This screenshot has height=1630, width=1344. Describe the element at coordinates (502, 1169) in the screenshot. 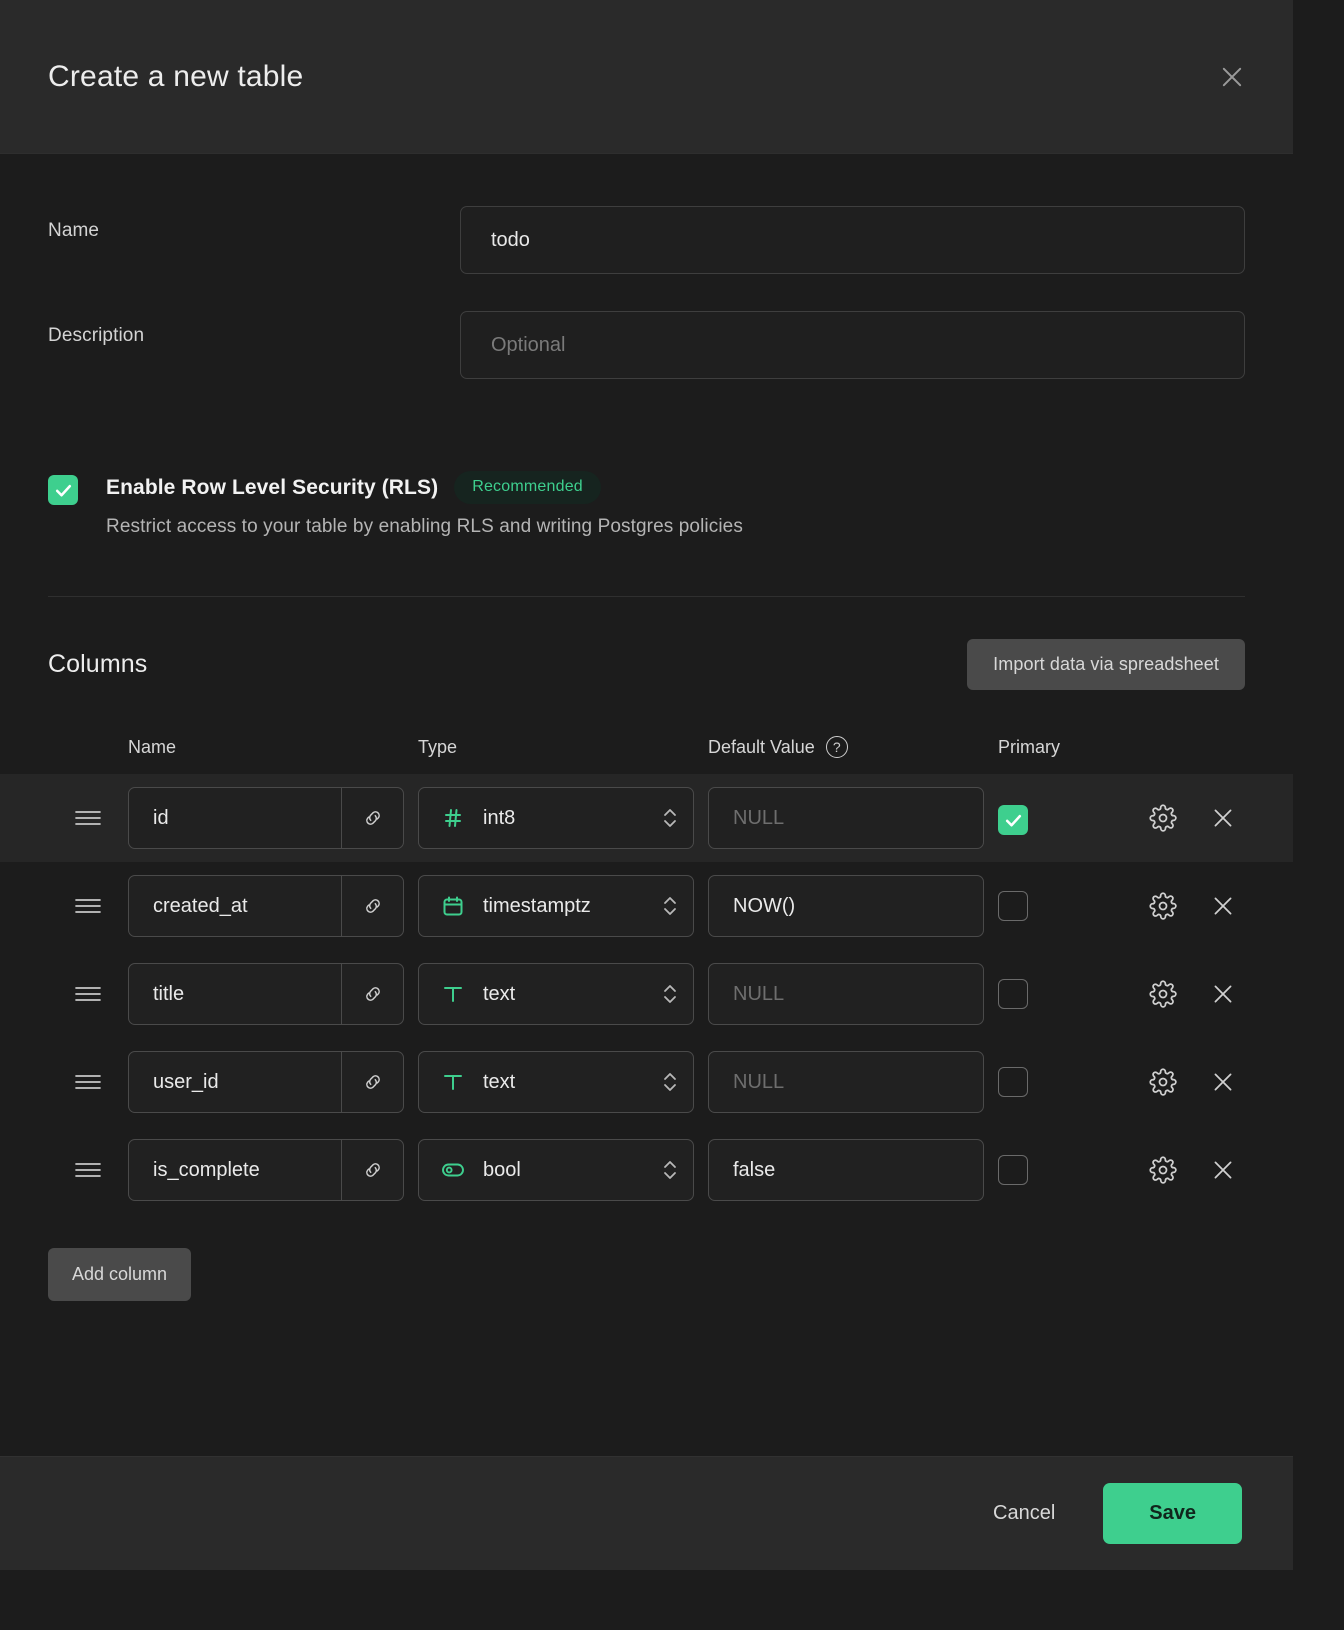

I see `column-type-value: bool` at that location.